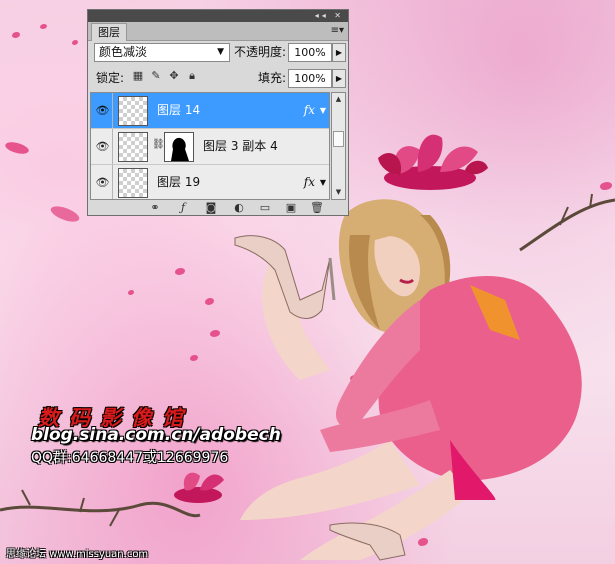 The width and height of the screenshot is (615, 564). What do you see at coordinates (174, 76) in the screenshot?
I see `lock-position-icon: ✥` at bounding box center [174, 76].